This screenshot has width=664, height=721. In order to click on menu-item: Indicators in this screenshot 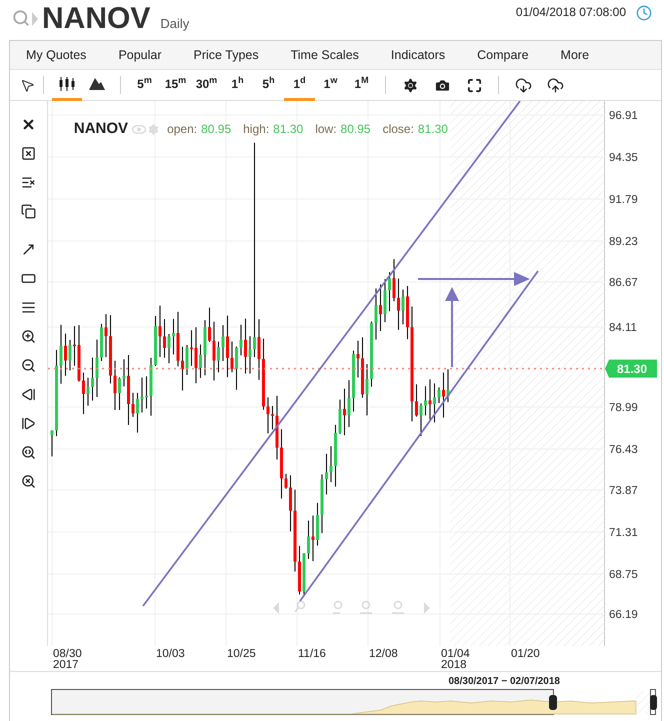, I will do `click(418, 55)`.